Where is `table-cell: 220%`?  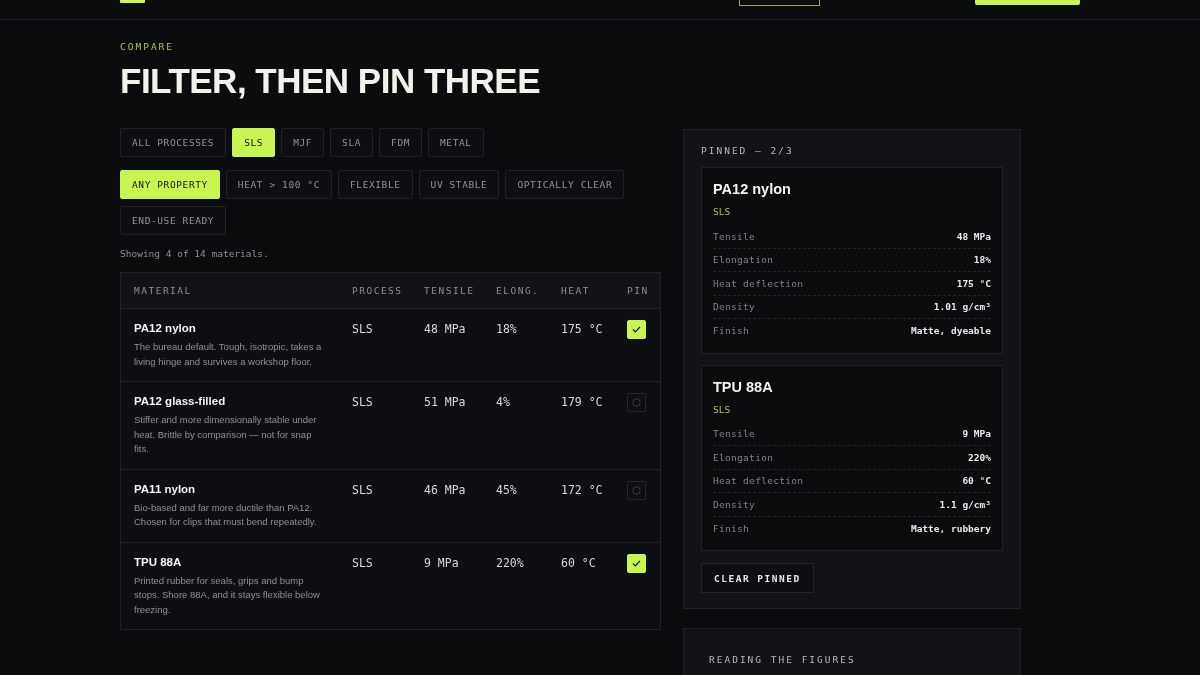
table-cell: 220% is located at coordinates (510, 562).